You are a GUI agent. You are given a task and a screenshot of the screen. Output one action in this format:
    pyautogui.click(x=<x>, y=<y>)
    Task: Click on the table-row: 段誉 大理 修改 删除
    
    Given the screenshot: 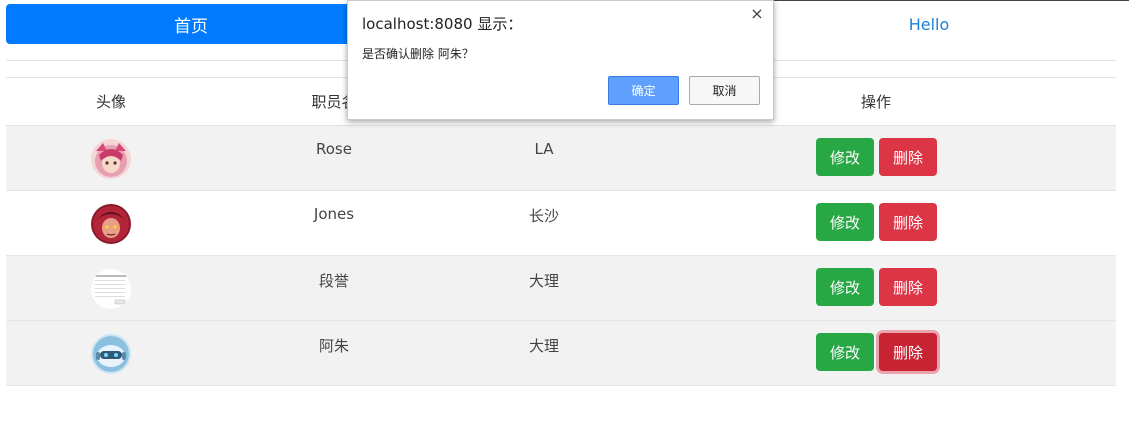 What is the action you would take?
    pyautogui.click(x=561, y=288)
    